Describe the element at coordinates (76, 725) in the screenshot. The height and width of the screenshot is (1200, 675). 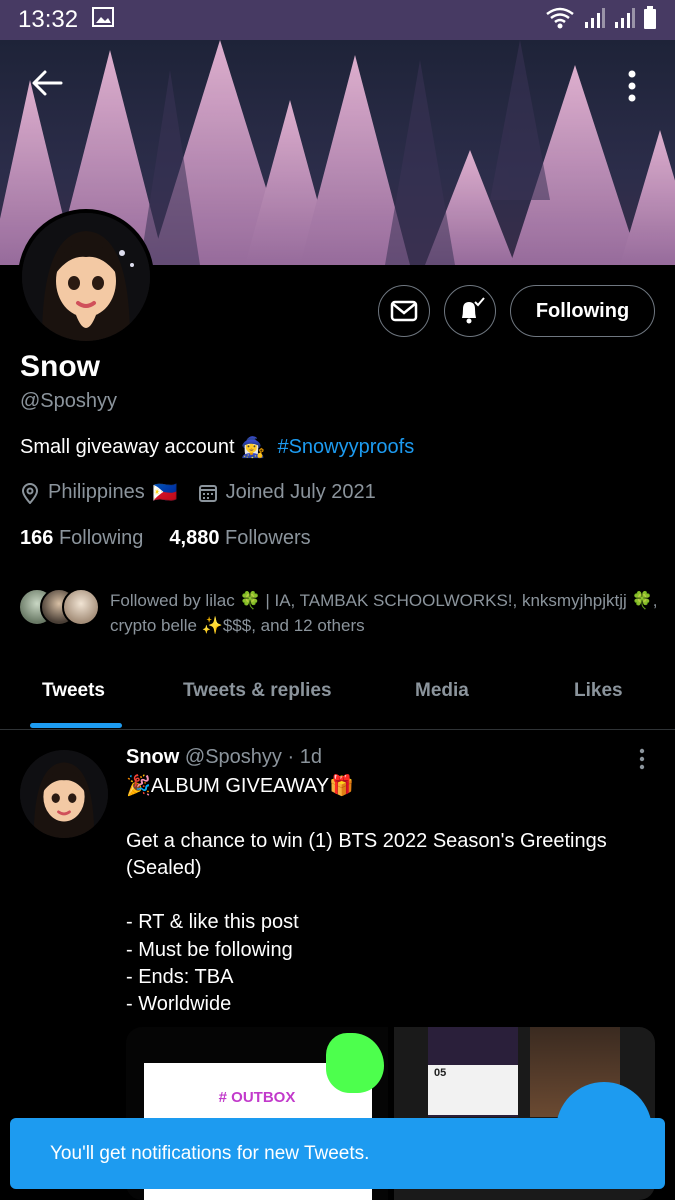
I see `active-tab-indicator` at that location.